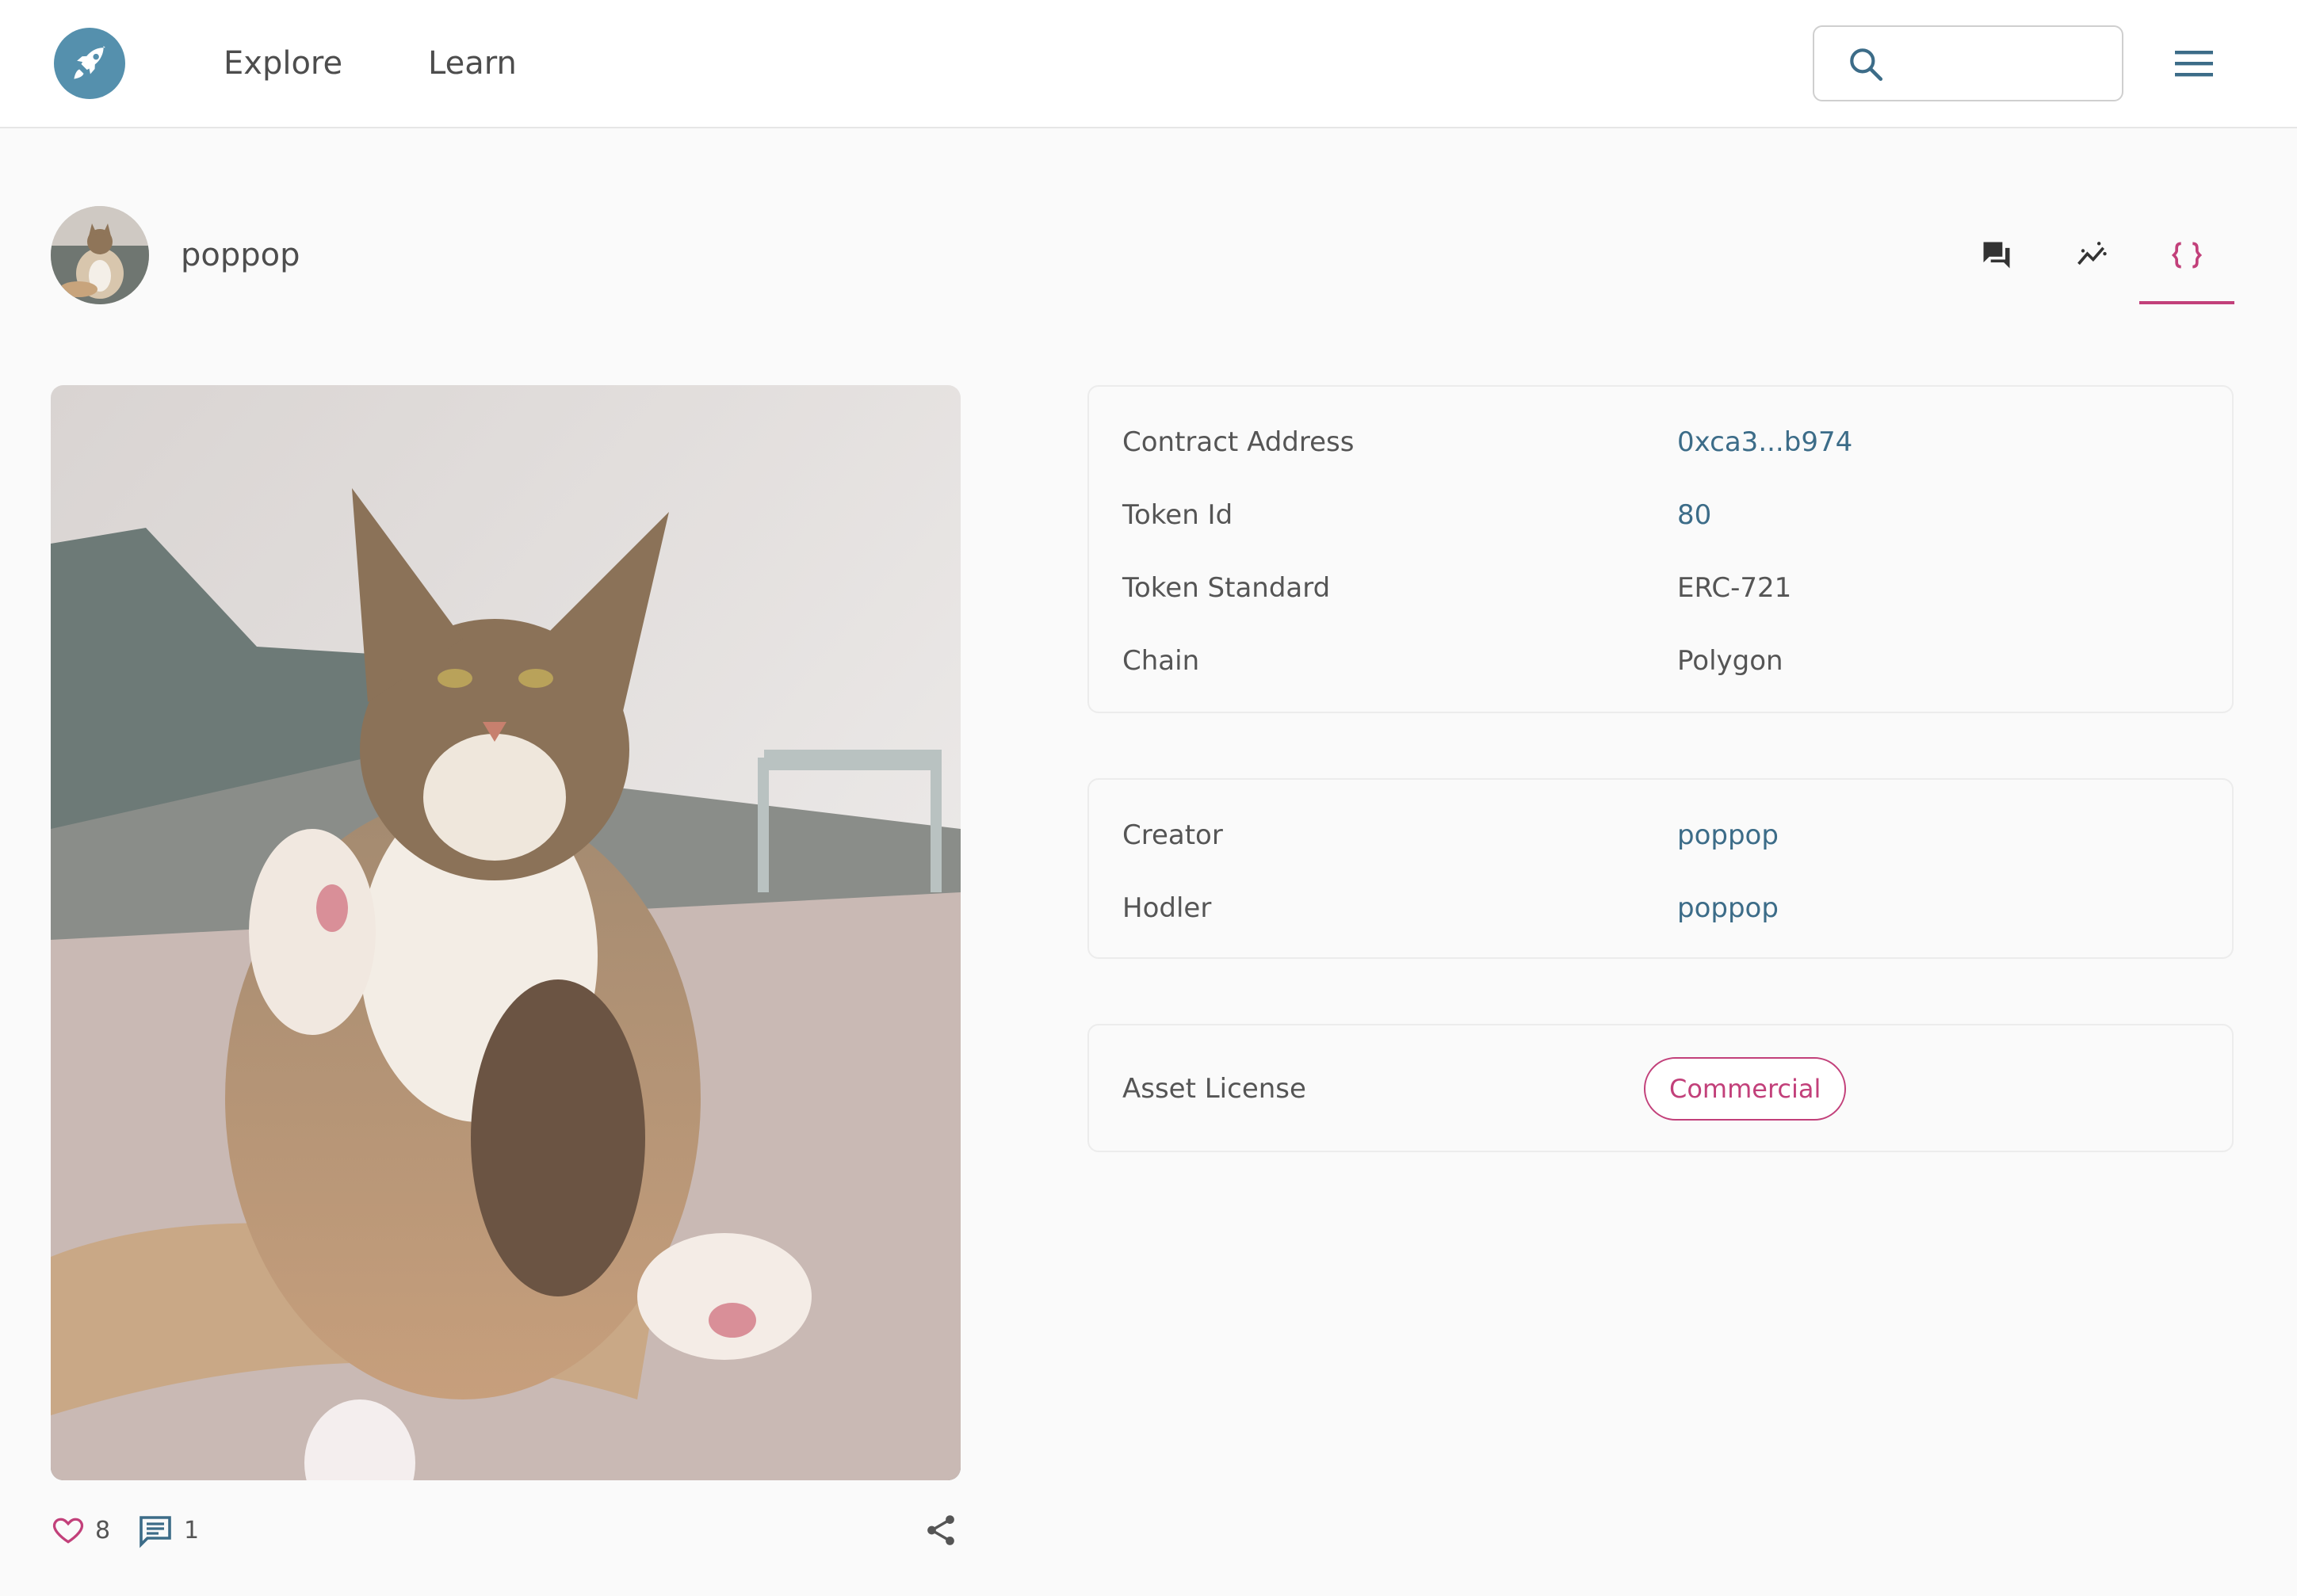 This screenshot has width=2297, height=1596. What do you see at coordinates (1997, 255) in the screenshot?
I see `comments-icon` at bounding box center [1997, 255].